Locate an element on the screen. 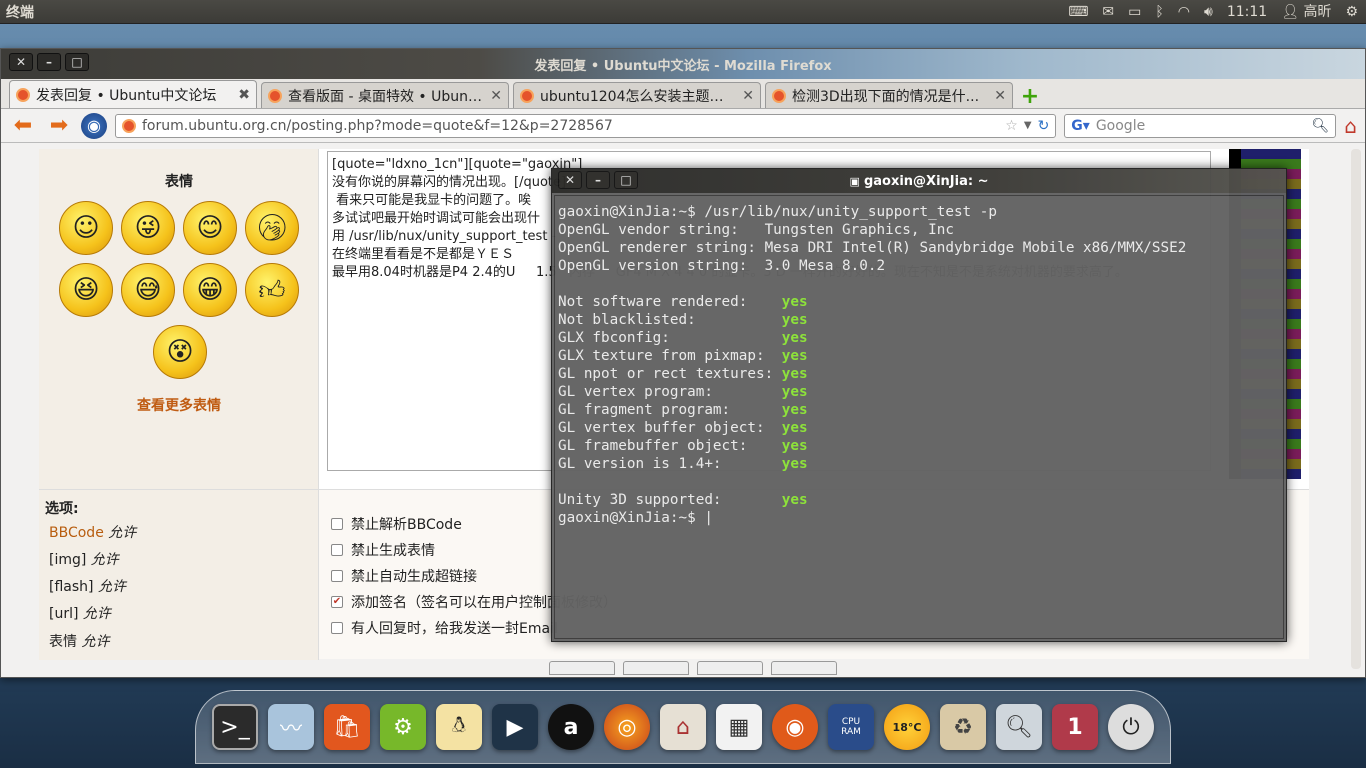 The image size is (1366, 768). tab-view-forum: 查看版面 - 桌面特效 • Ubunt... ✕ is located at coordinates (385, 95).